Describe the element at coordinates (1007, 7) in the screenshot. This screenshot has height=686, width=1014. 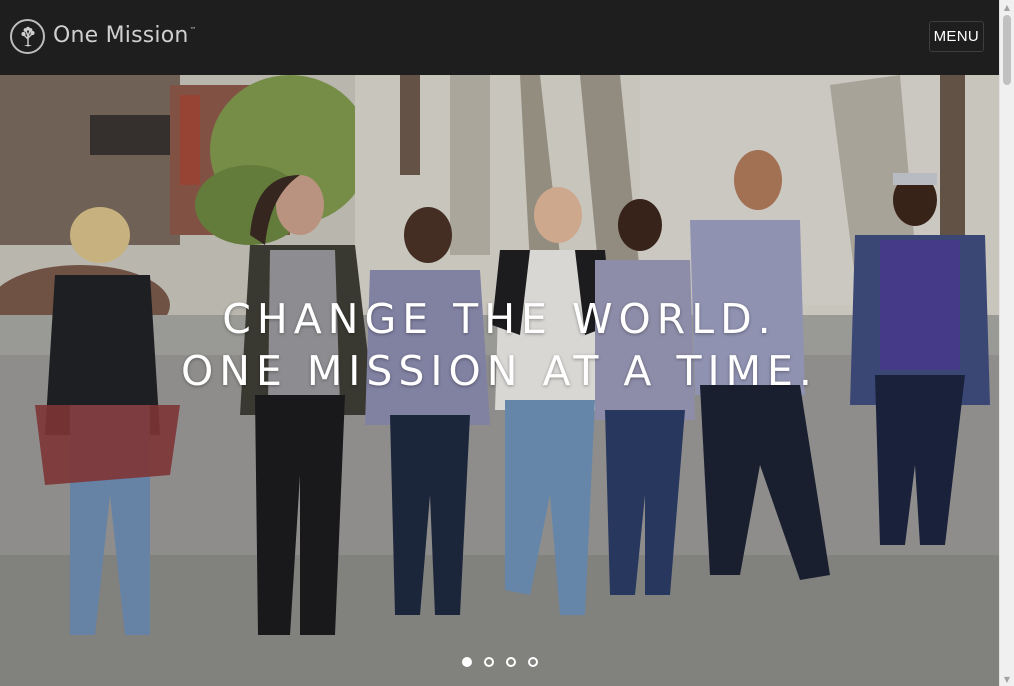
I see `chevron-up-icon: ▲` at that location.